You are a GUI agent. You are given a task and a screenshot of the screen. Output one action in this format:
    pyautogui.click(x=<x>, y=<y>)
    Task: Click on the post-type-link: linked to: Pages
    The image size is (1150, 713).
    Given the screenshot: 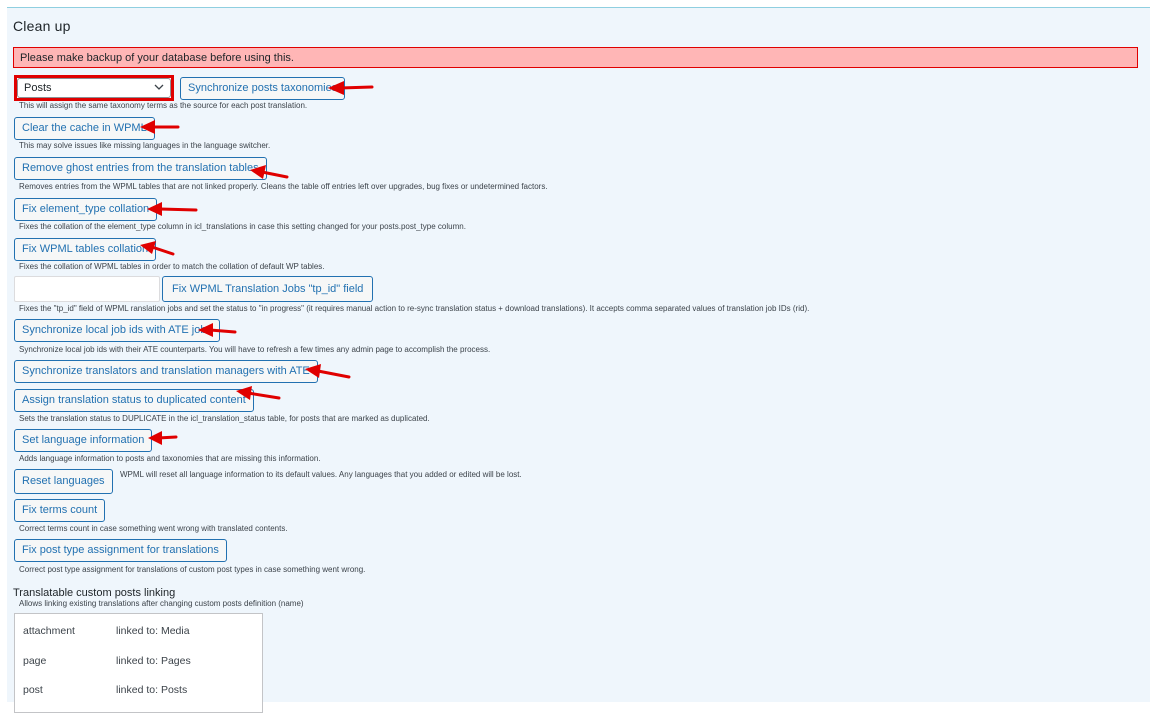 What is the action you would take?
    pyautogui.click(x=153, y=661)
    